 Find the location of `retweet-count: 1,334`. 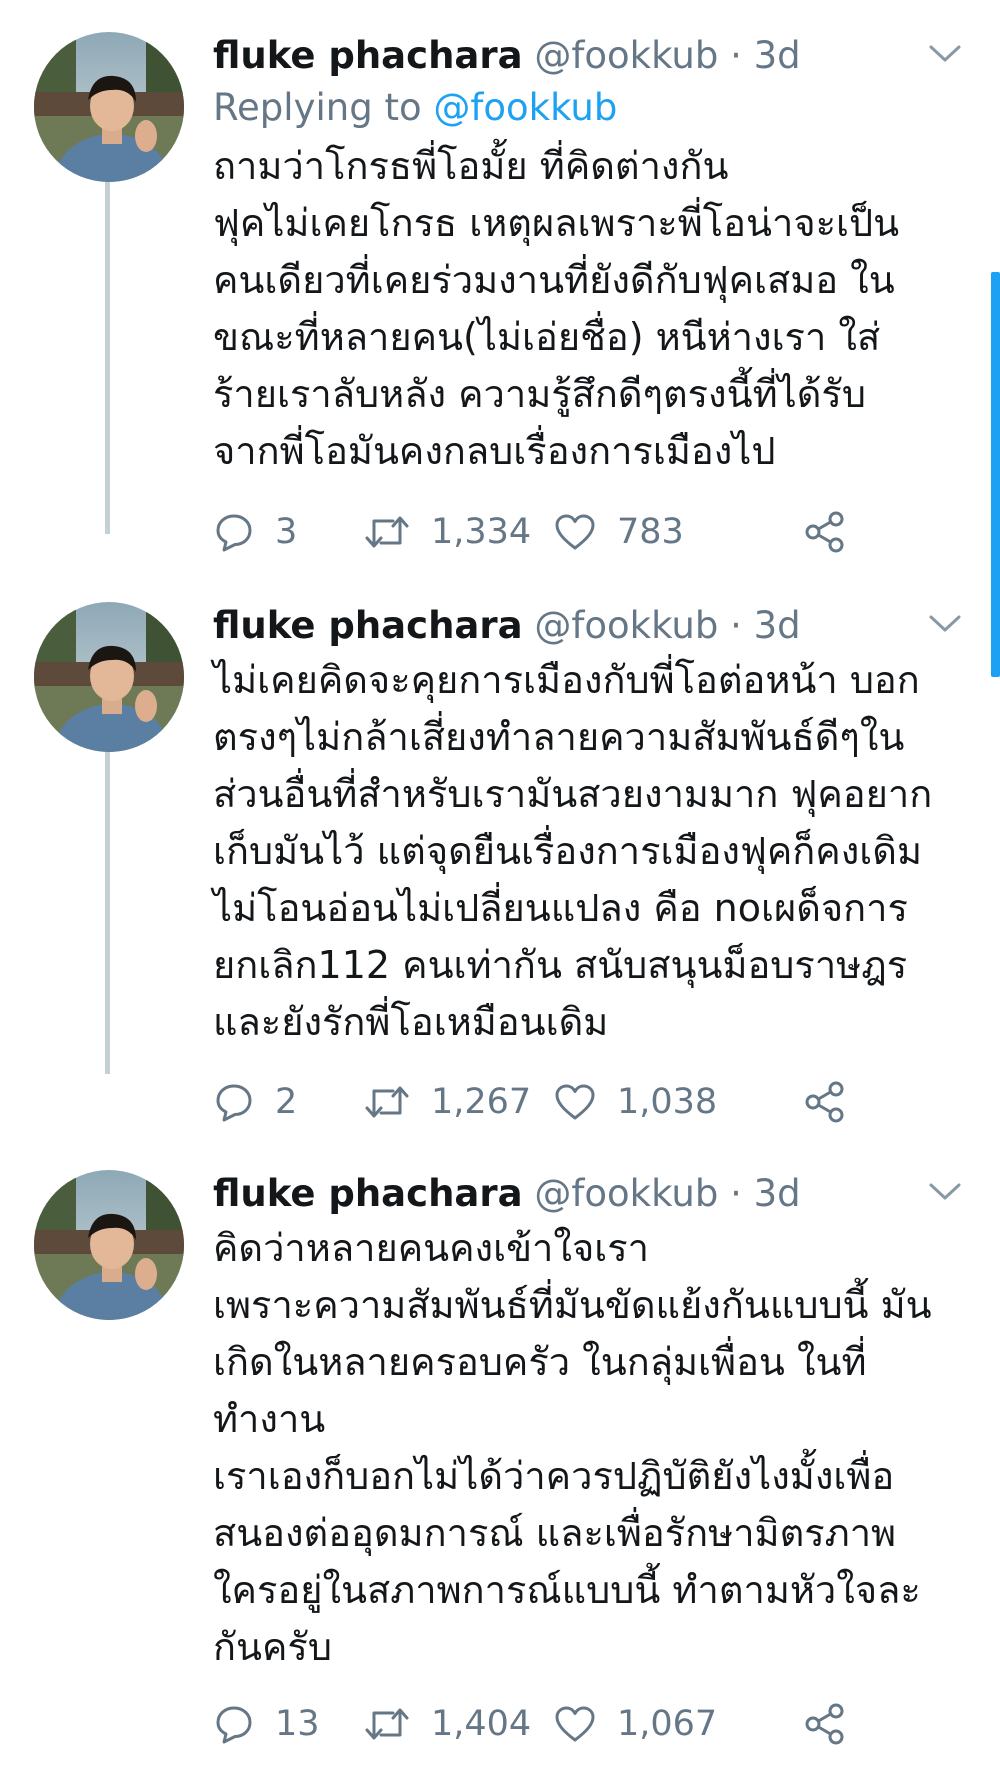

retweet-count: 1,334 is located at coordinates (481, 532).